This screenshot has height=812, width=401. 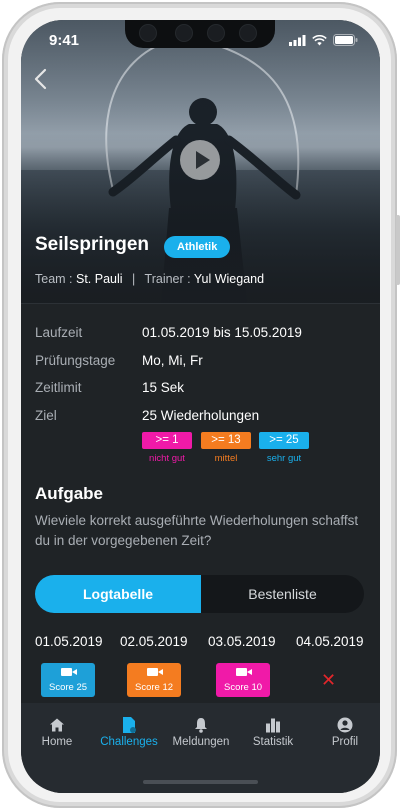 I want to click on wifi-icon, so click(x=319, y=39).